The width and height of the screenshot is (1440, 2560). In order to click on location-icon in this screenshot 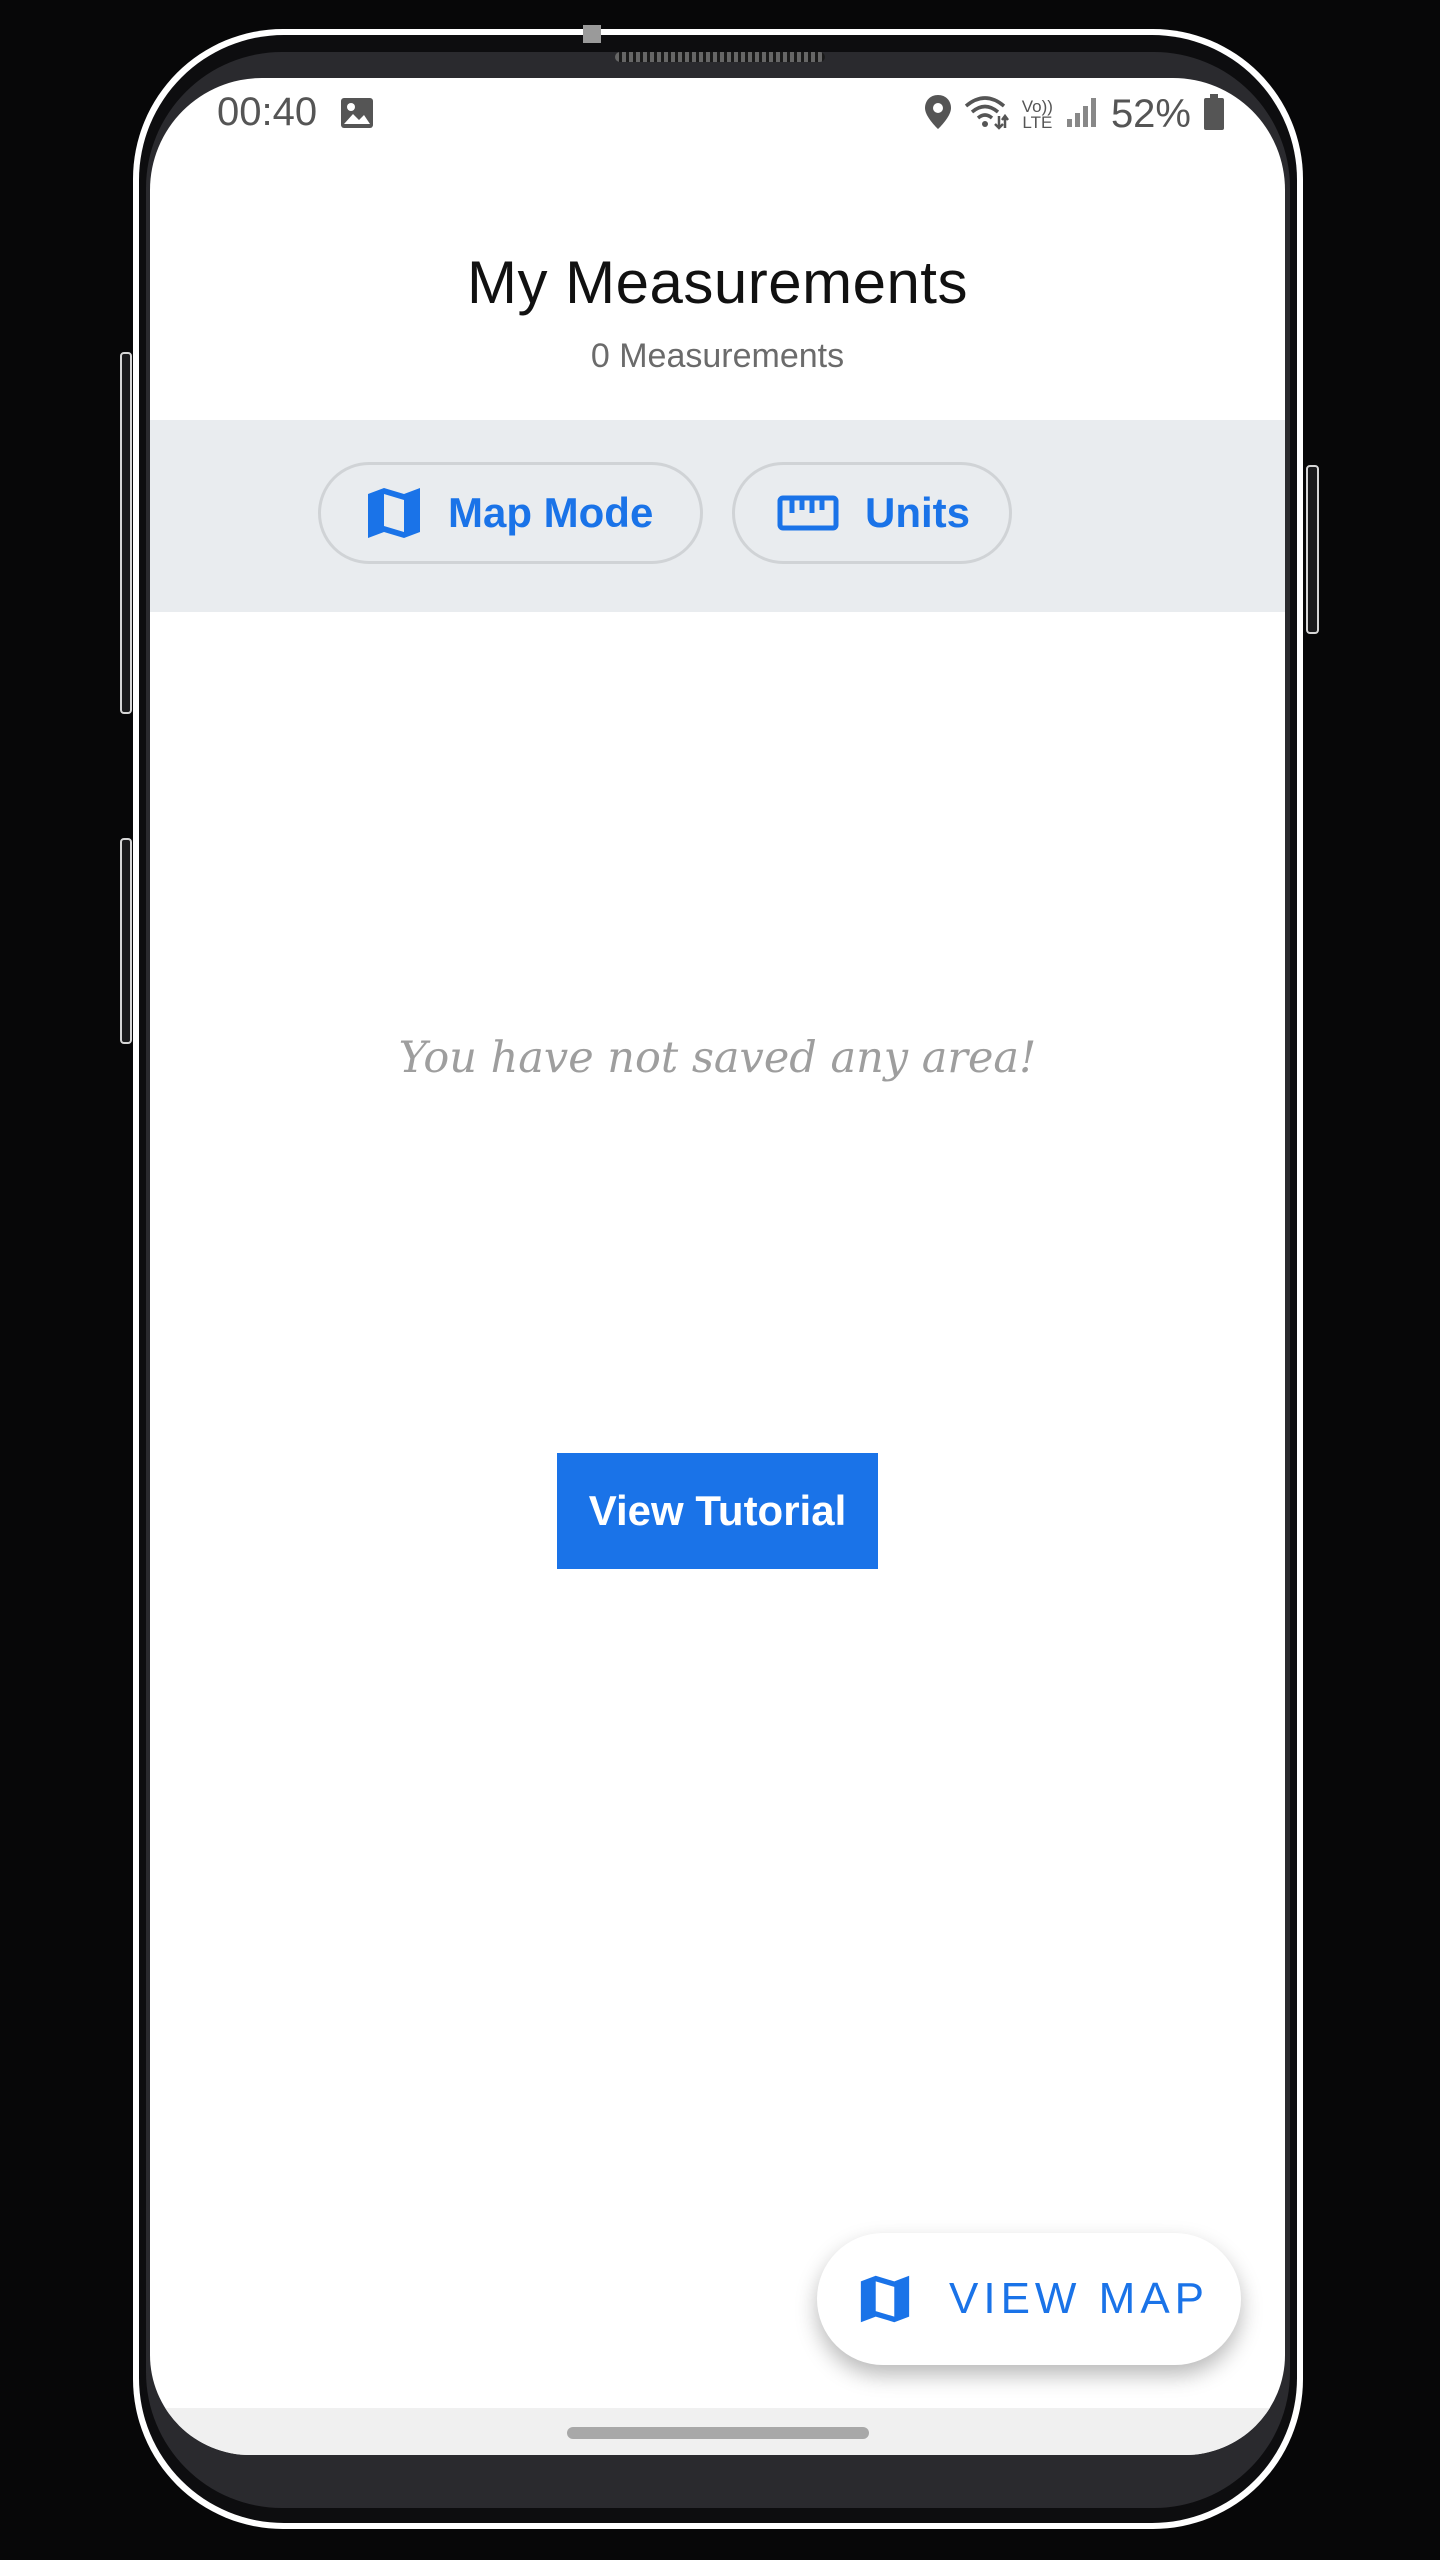, I will do `click(938, 114)`.